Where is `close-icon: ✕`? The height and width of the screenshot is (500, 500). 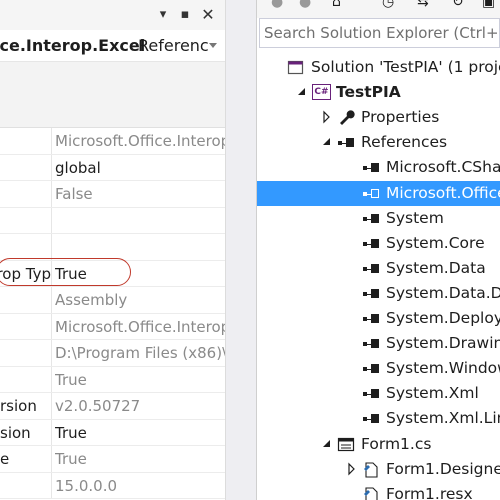 close-icon: ✕ is located at coordinates (208, 15).